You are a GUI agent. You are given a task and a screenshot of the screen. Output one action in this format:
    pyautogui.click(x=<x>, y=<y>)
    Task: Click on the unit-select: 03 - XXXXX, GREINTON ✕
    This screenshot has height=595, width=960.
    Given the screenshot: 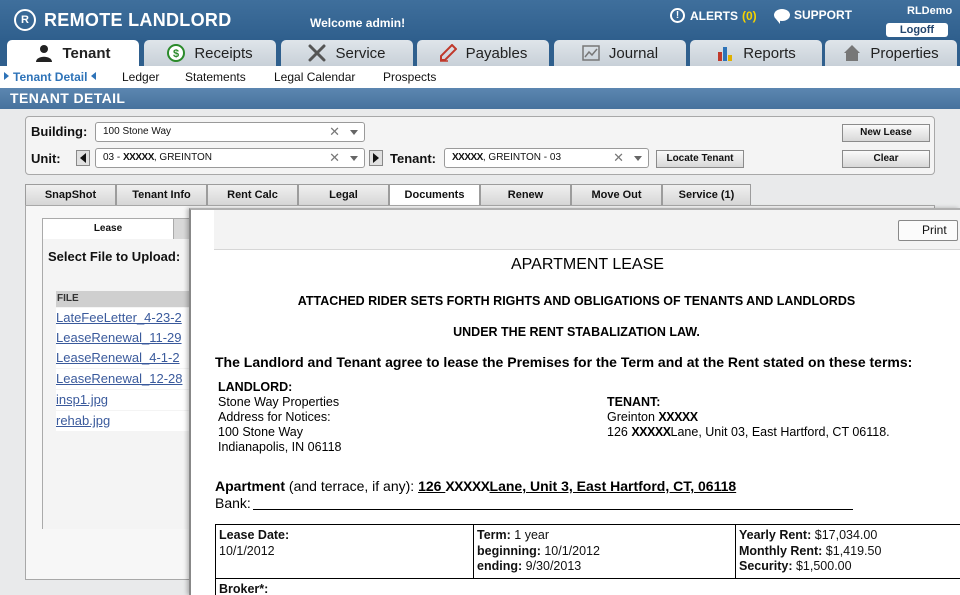 What is the action you would take?
    pyautogui.click(x=230, y=158)
    